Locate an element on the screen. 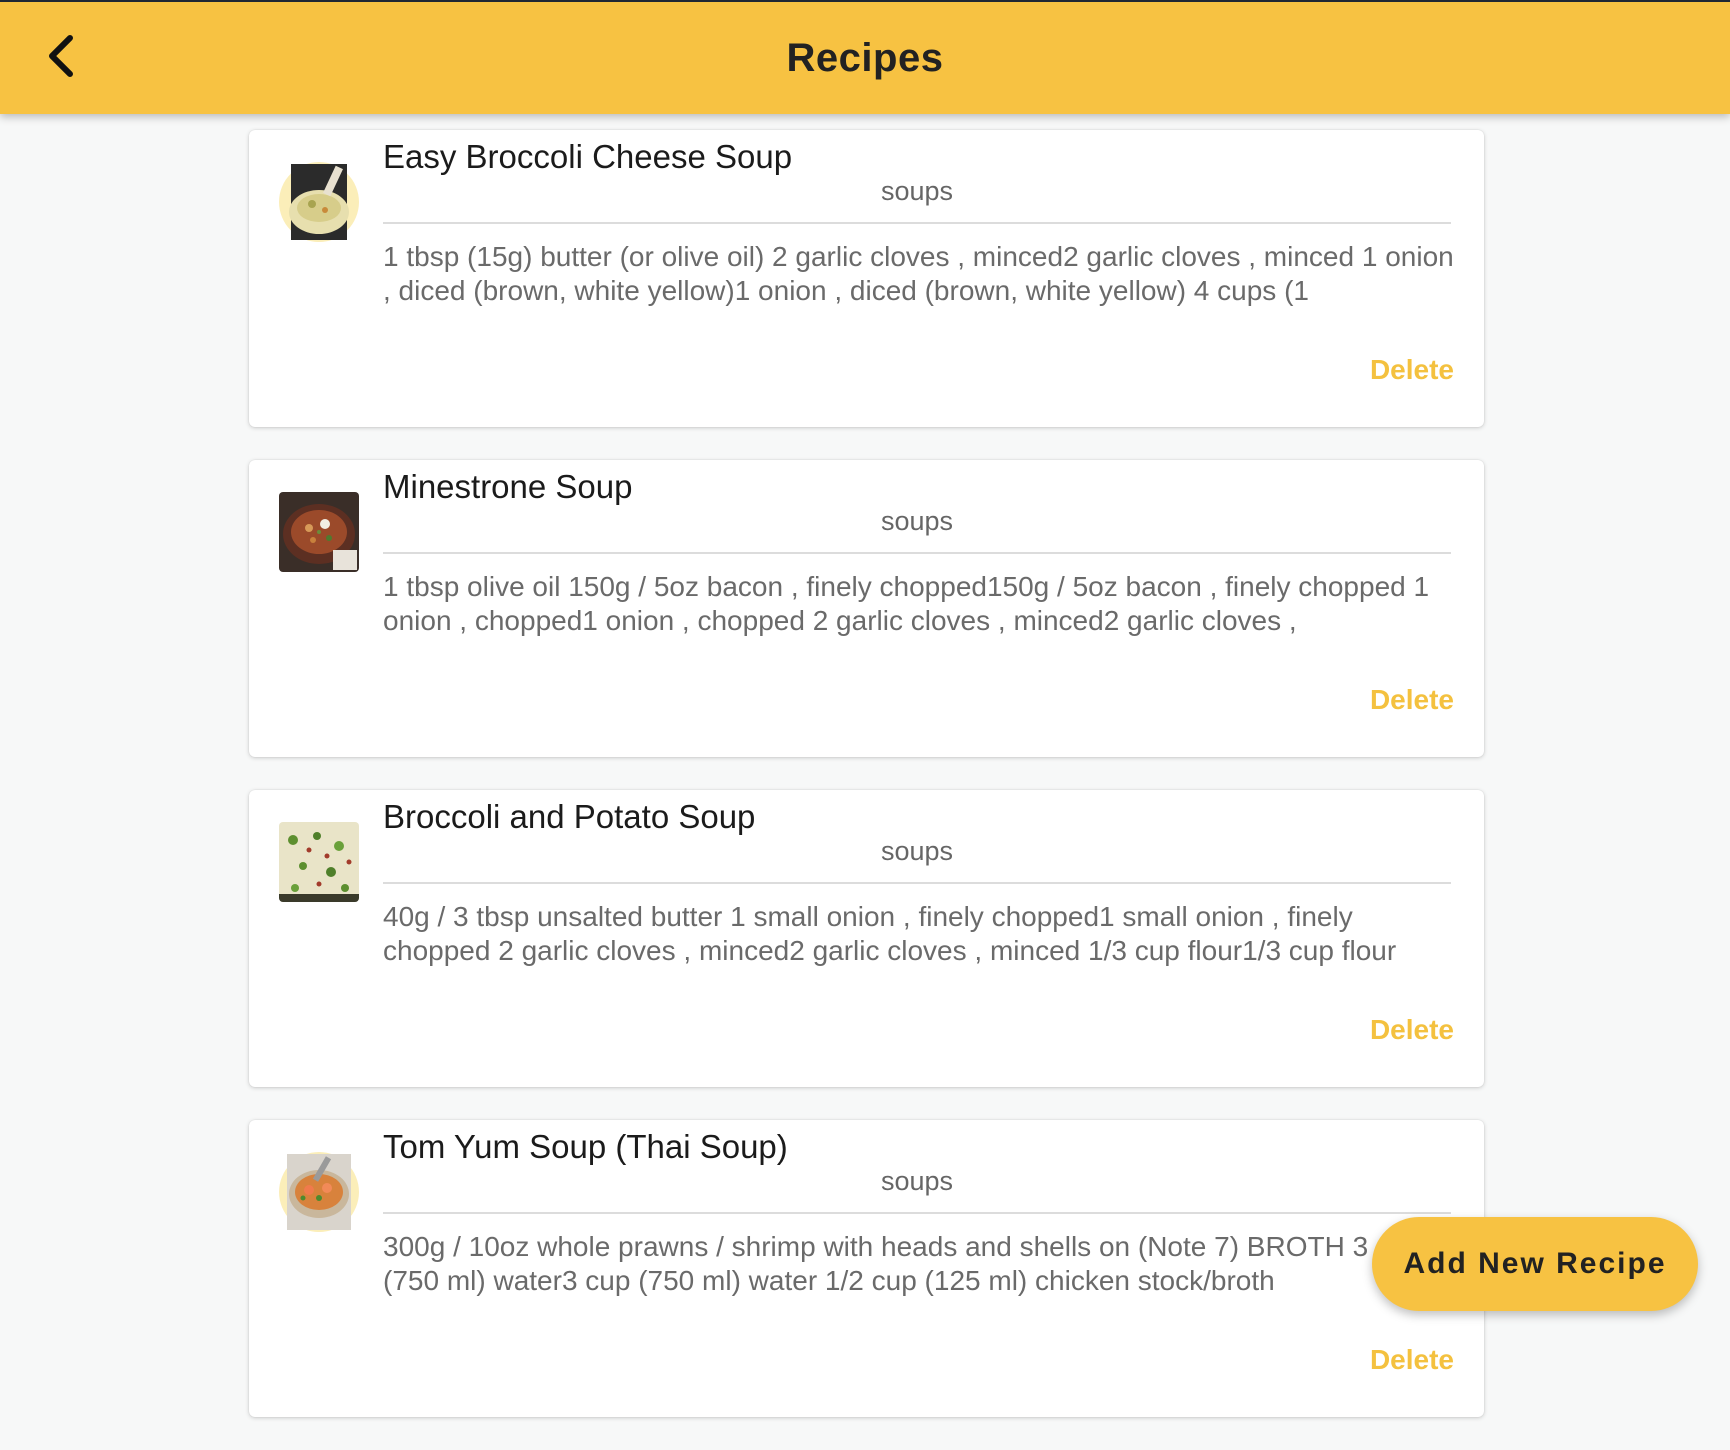 The width and height of the screenshot is (1730, 1450). add-new-recipe-button: Add New Recipe is located at coordinates (1535, 1264).